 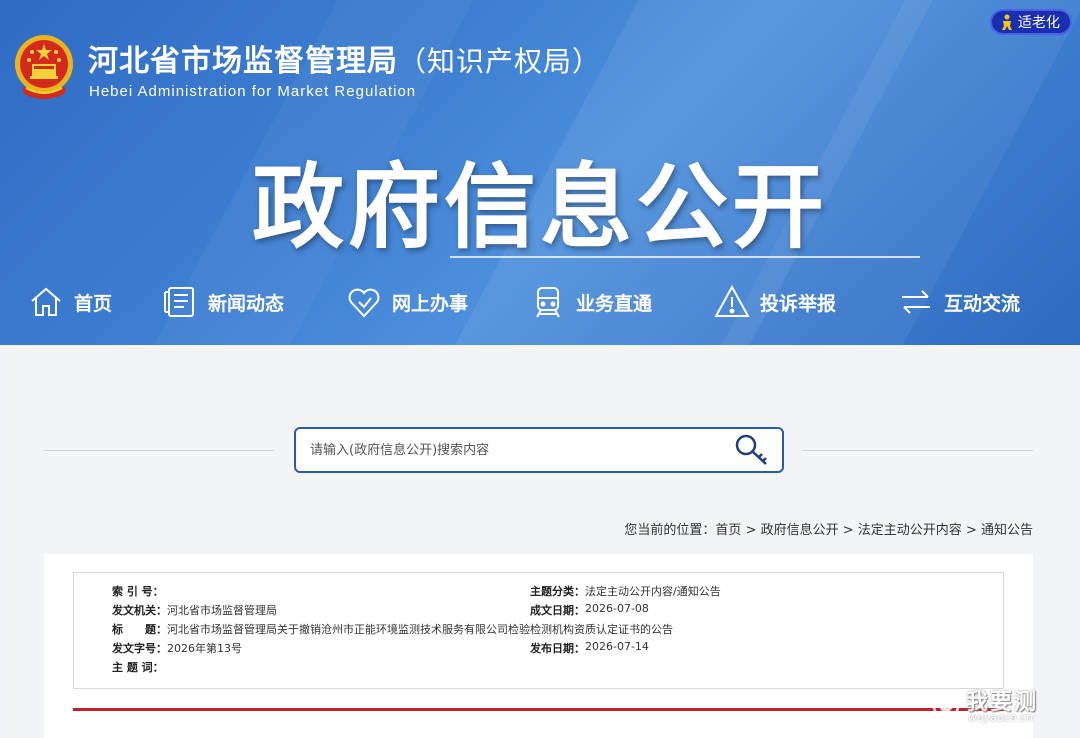 I want to click on nav-item-interaction: 互动交流, so click(x=959, y=302).